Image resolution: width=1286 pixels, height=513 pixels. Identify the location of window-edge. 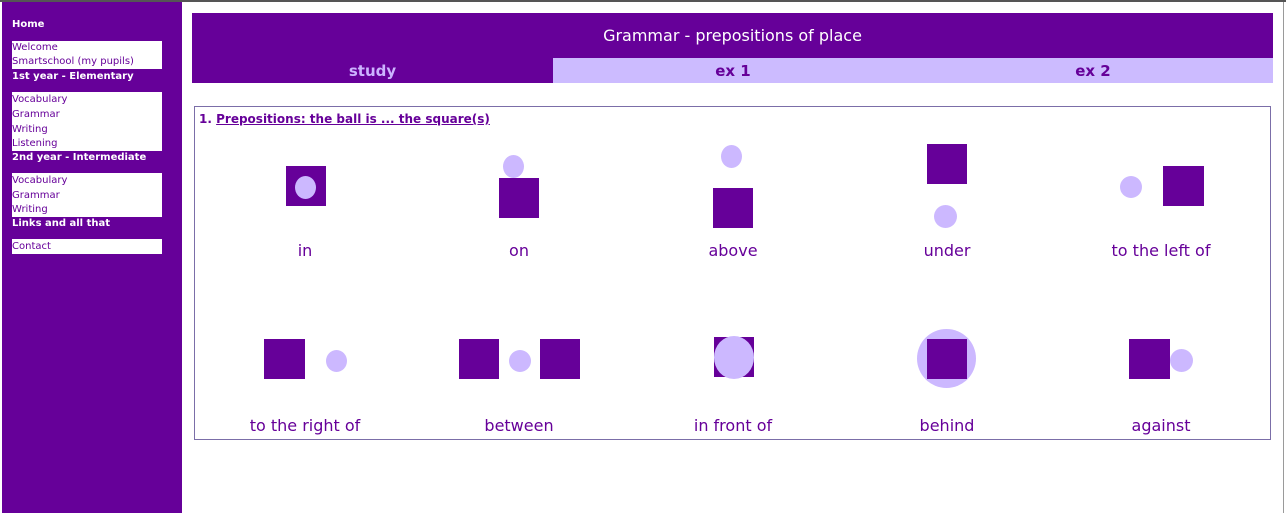
(1283, 257).